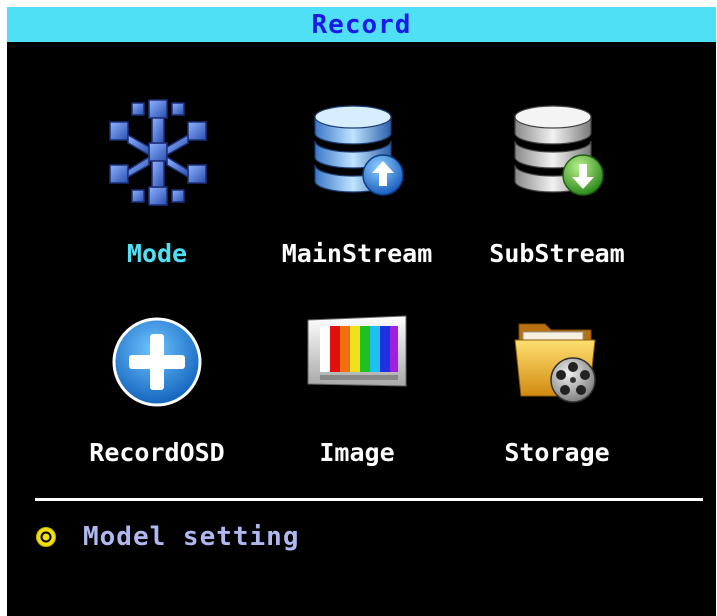  What do you see at coordinates (369, 499) in the screenshot?
I see `divider` at bounding box center [369, 499].